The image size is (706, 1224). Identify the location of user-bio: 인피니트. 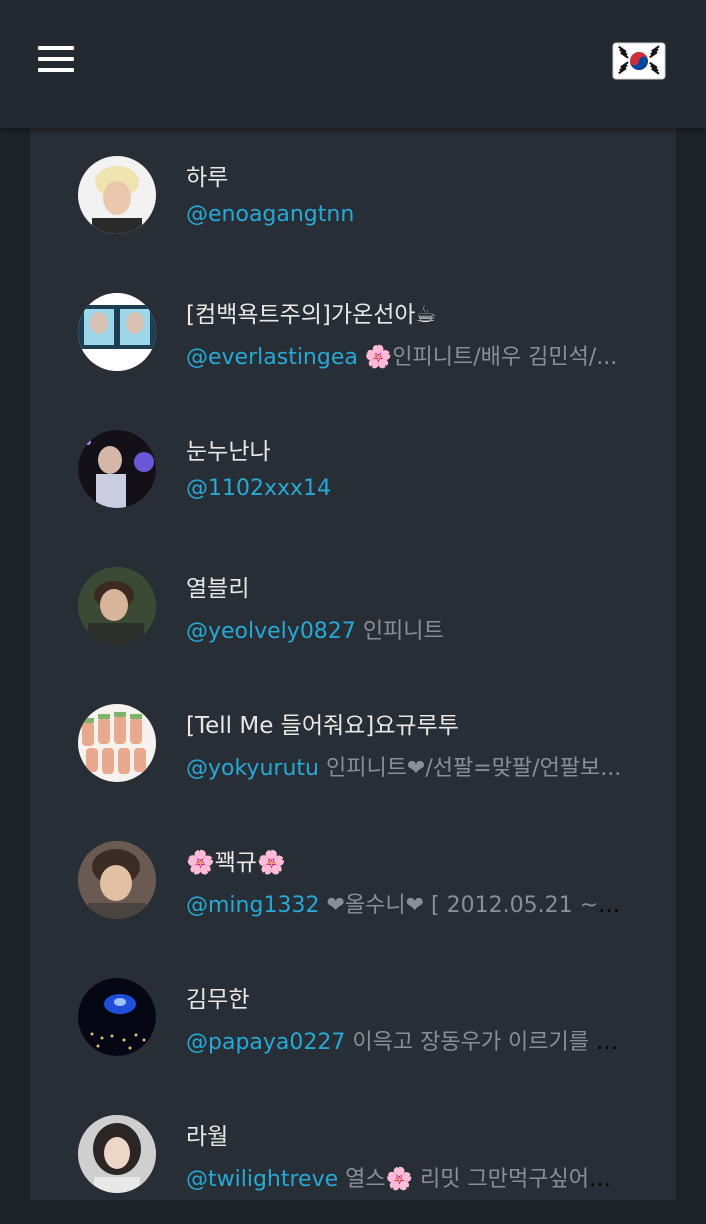
(403, 631).